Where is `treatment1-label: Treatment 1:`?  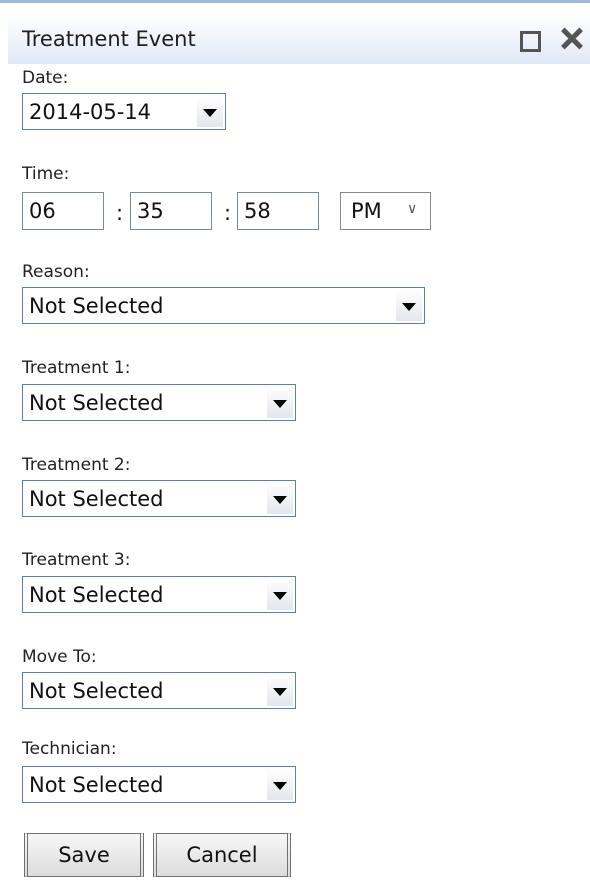 treatment1-label: Treatment 1: is located at coordinates (76, 368).